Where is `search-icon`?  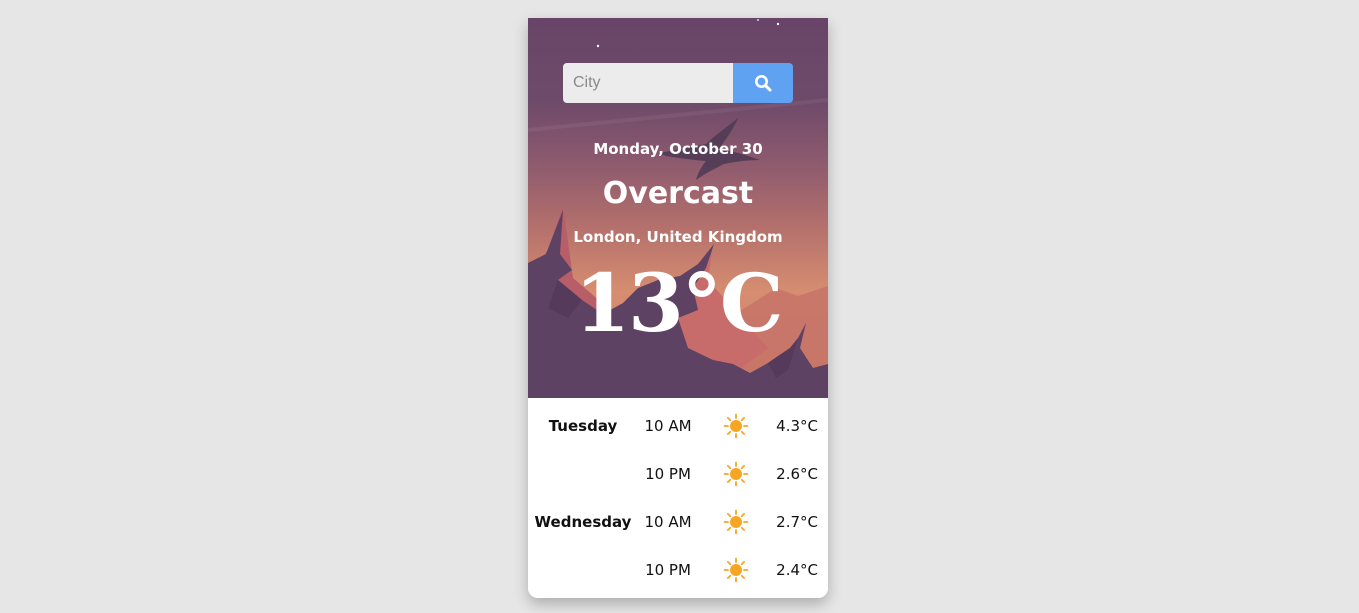 search-icon is located at coordinates (763, 83).